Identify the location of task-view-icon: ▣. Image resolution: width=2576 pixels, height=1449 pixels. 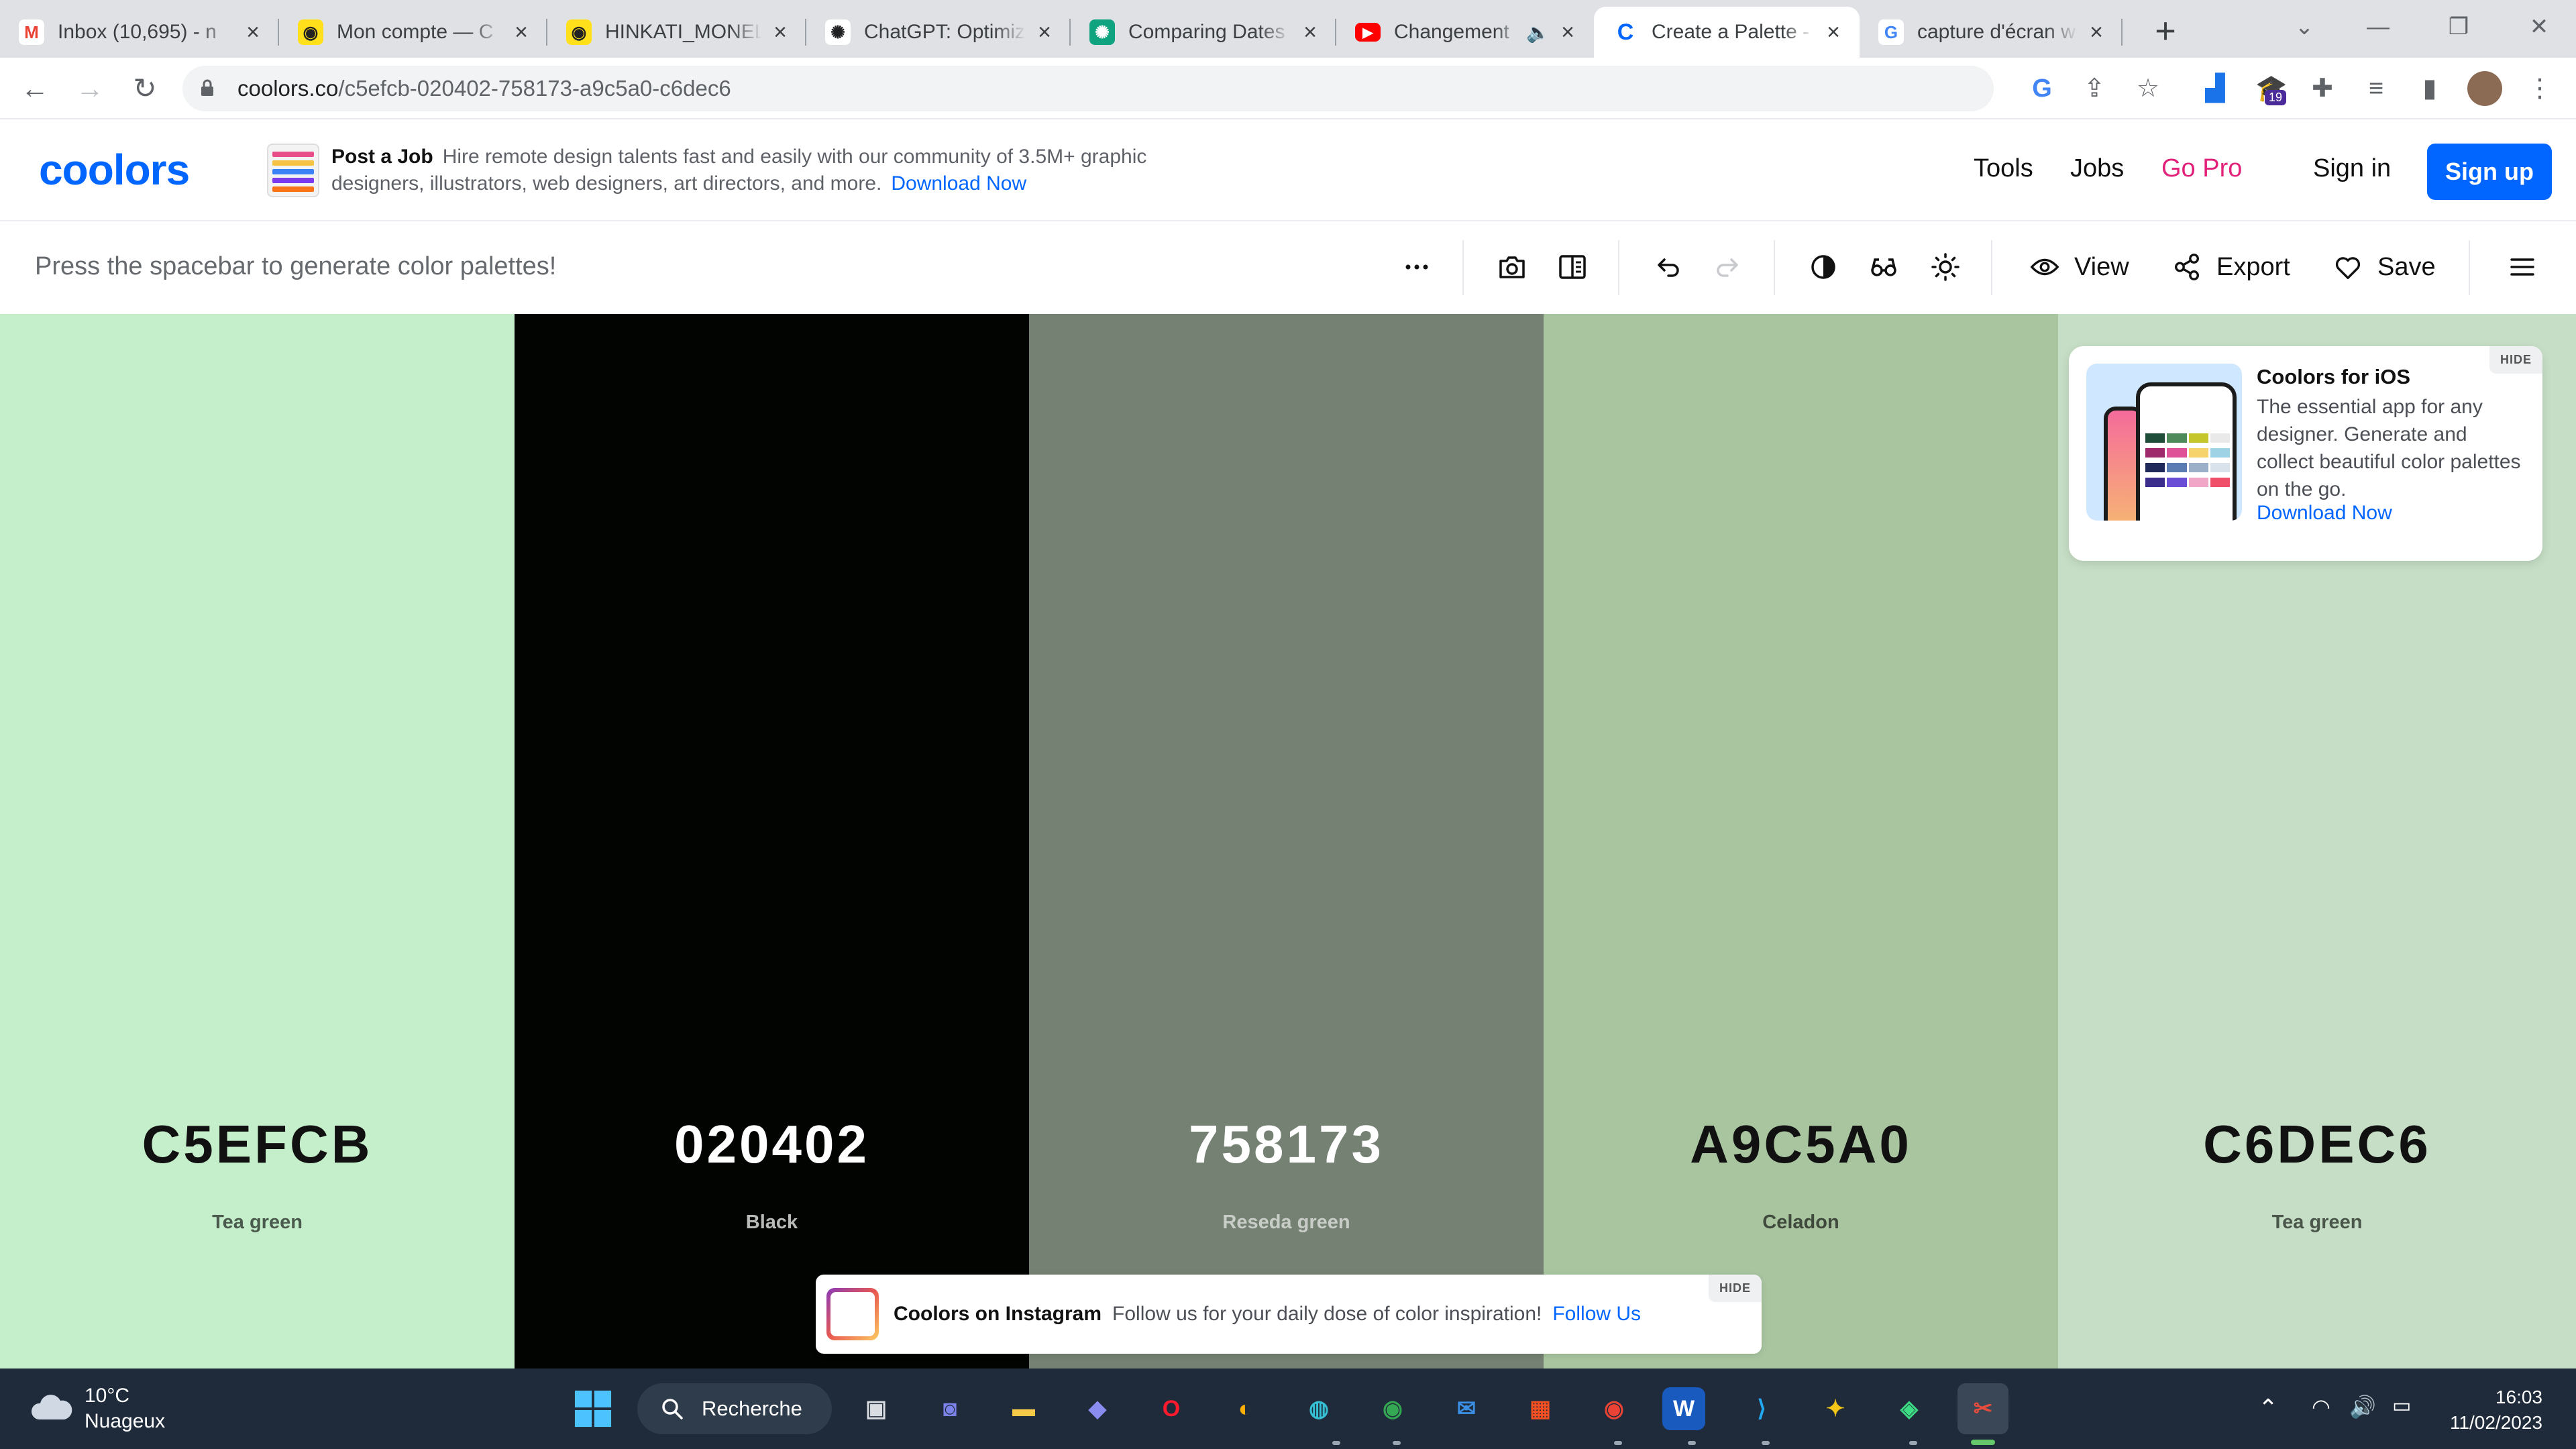
(876, 1408).